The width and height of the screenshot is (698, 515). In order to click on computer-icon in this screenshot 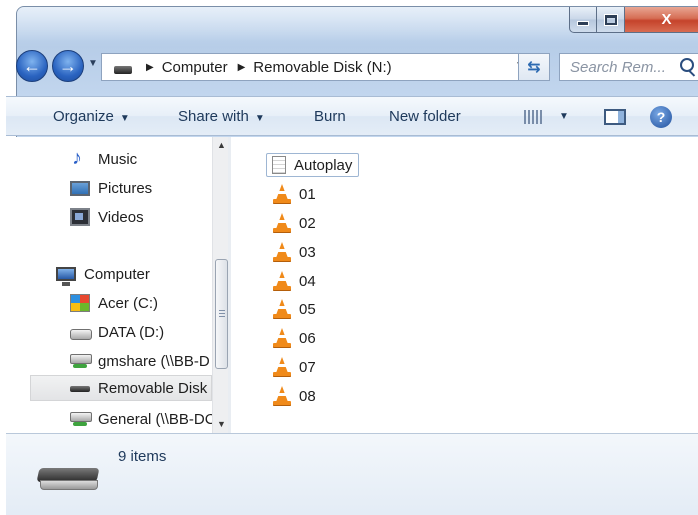, I will do `click(66, 276)`.